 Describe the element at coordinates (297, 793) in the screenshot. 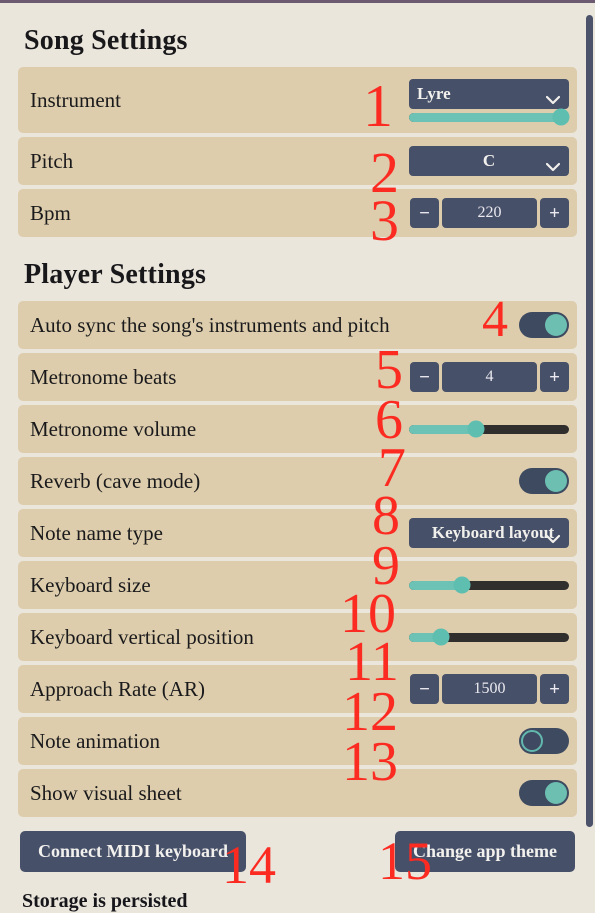

I see `setting-row-show-visual-sheet: Show visual sheet` at that location.